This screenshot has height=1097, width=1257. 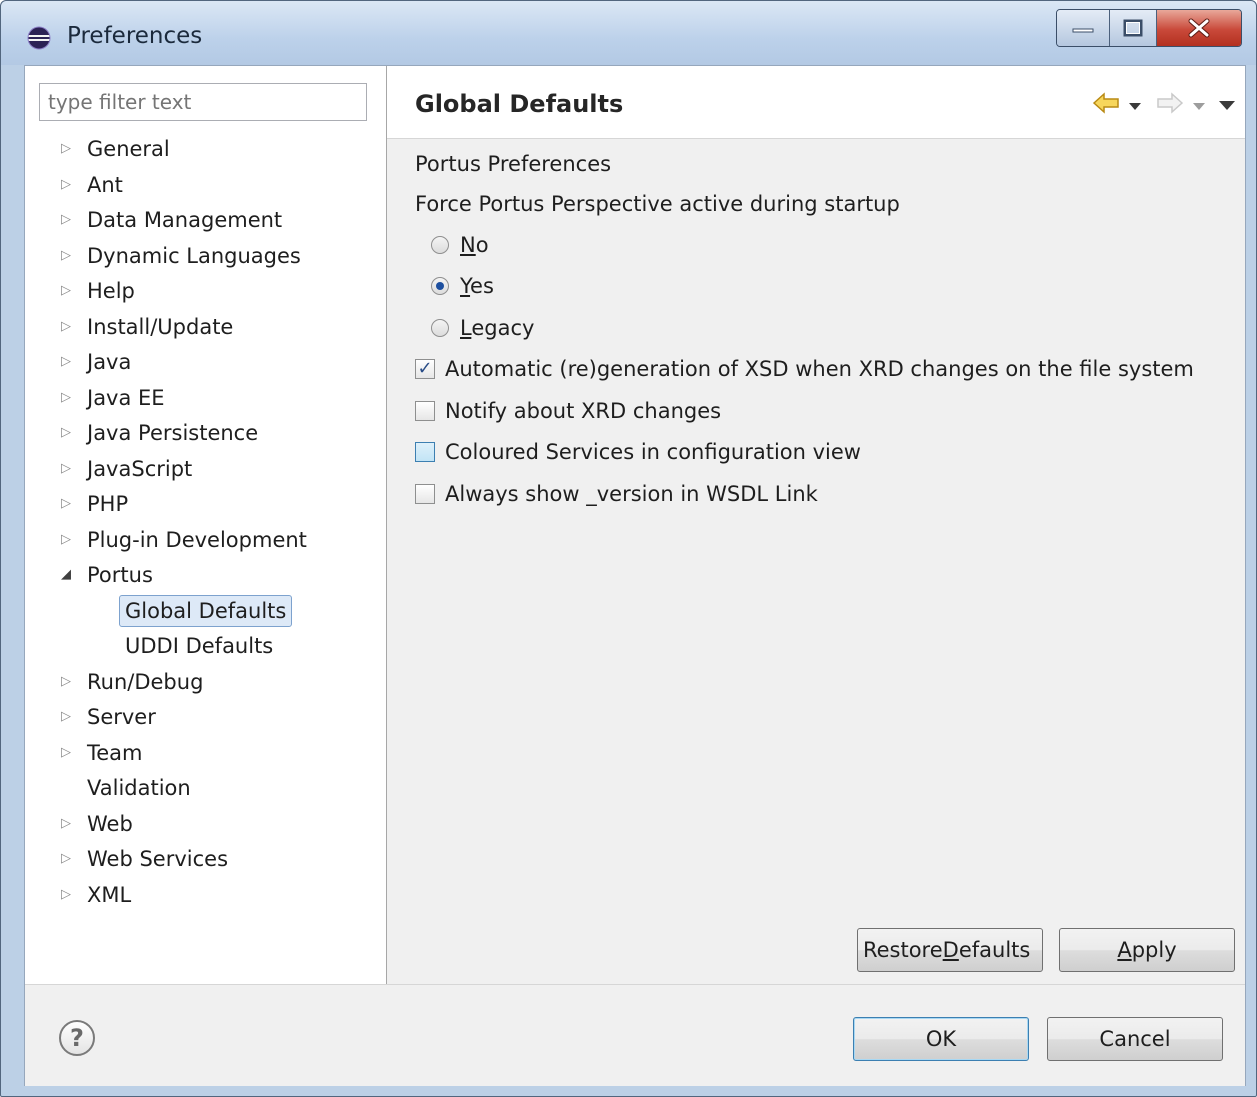 I want to click on tree-item-label: Team, so click(x=115, y=753).